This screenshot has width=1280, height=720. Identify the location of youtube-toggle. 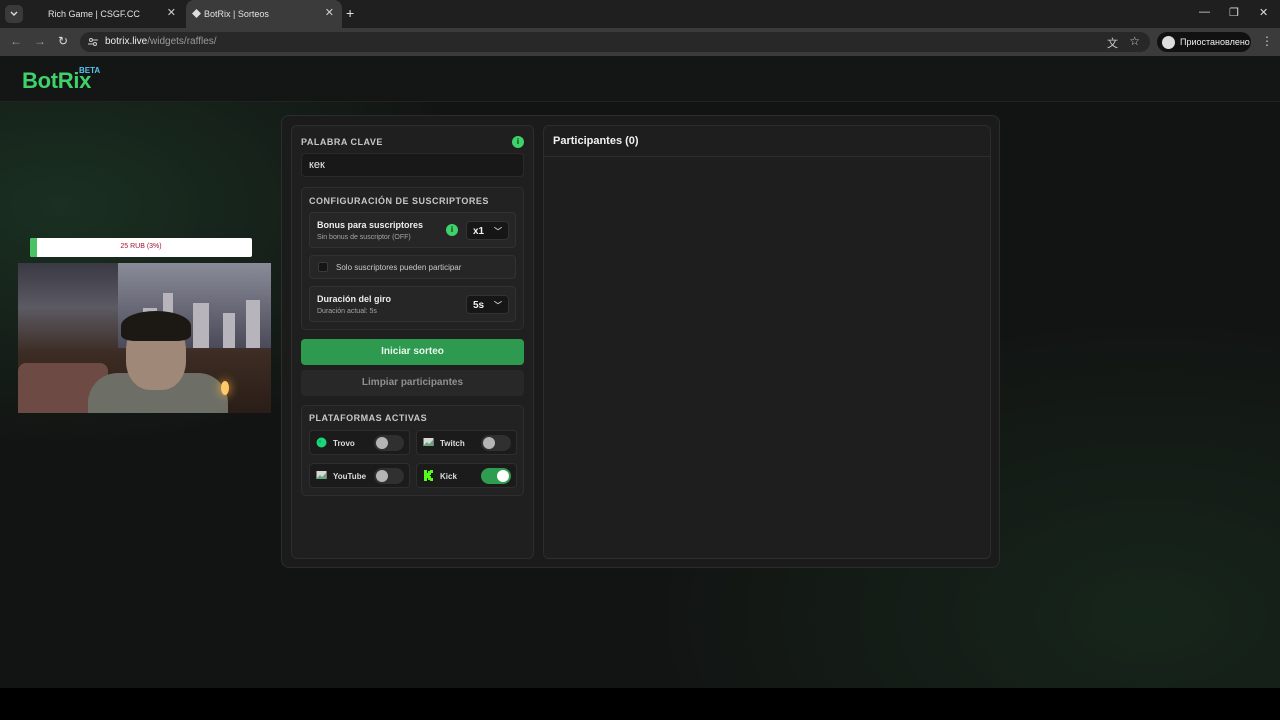
(389, 476).